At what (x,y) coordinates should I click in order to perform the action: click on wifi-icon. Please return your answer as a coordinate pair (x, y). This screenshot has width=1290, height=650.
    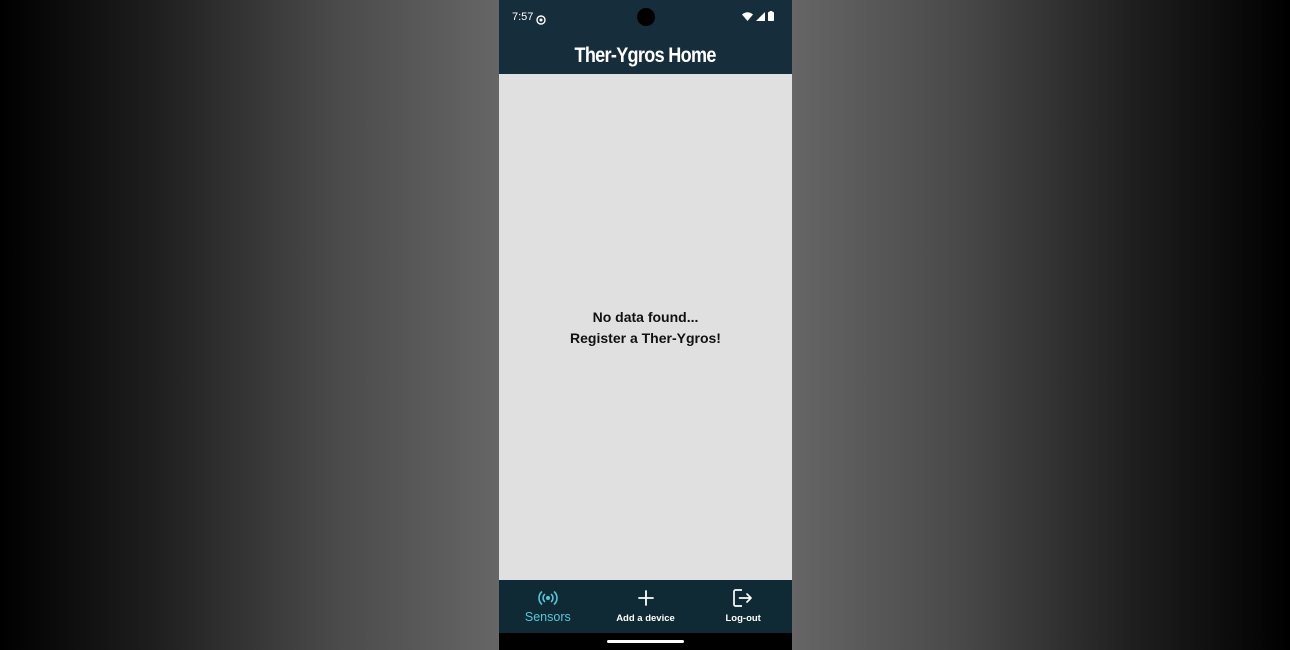
    Looking at the image, I should click on (747, 17).